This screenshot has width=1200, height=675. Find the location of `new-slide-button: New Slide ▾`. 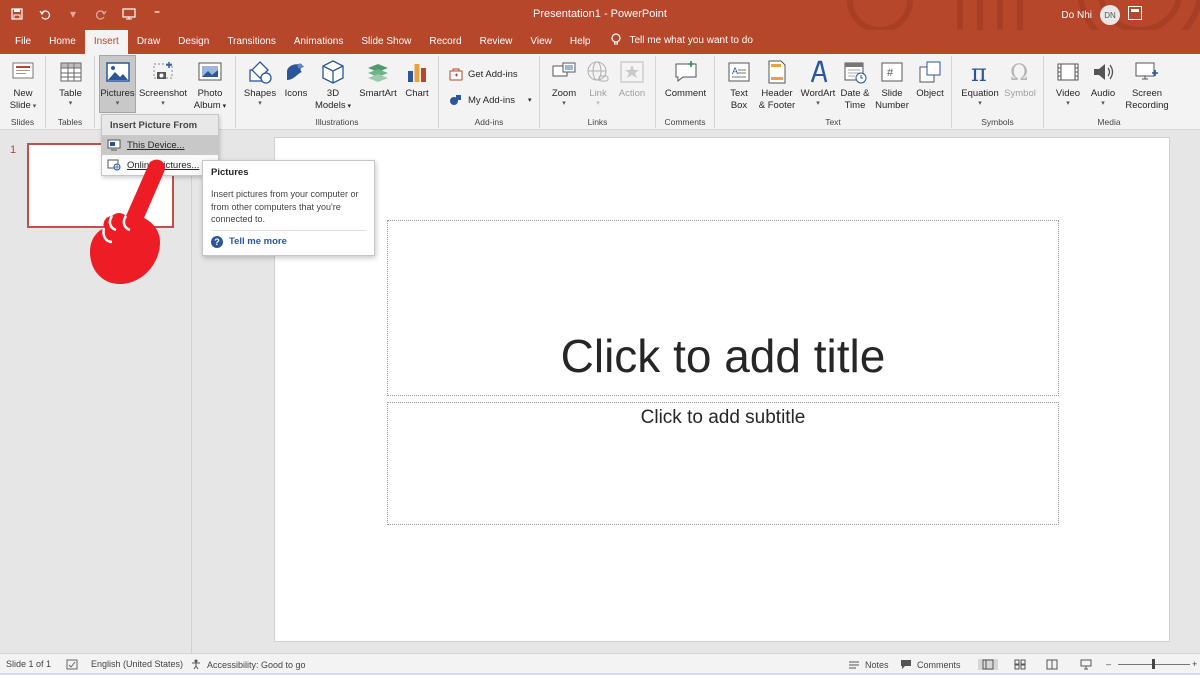

new-slide-button: New Slide ▾ is located at coordinates (23, 85).